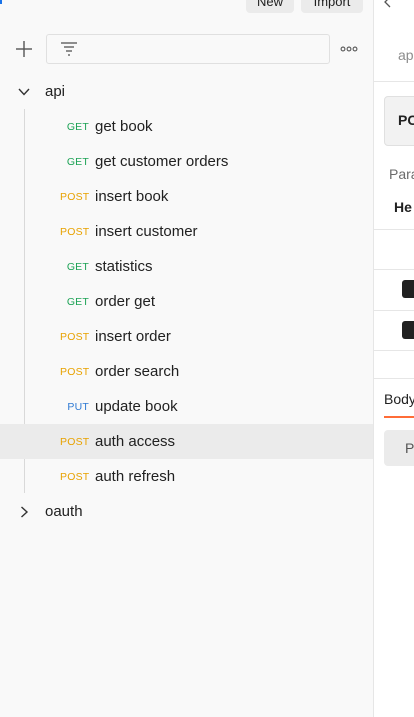 This screenshot has height=717, width=414. I want to click on request-label: insert order, so click(133, 336).